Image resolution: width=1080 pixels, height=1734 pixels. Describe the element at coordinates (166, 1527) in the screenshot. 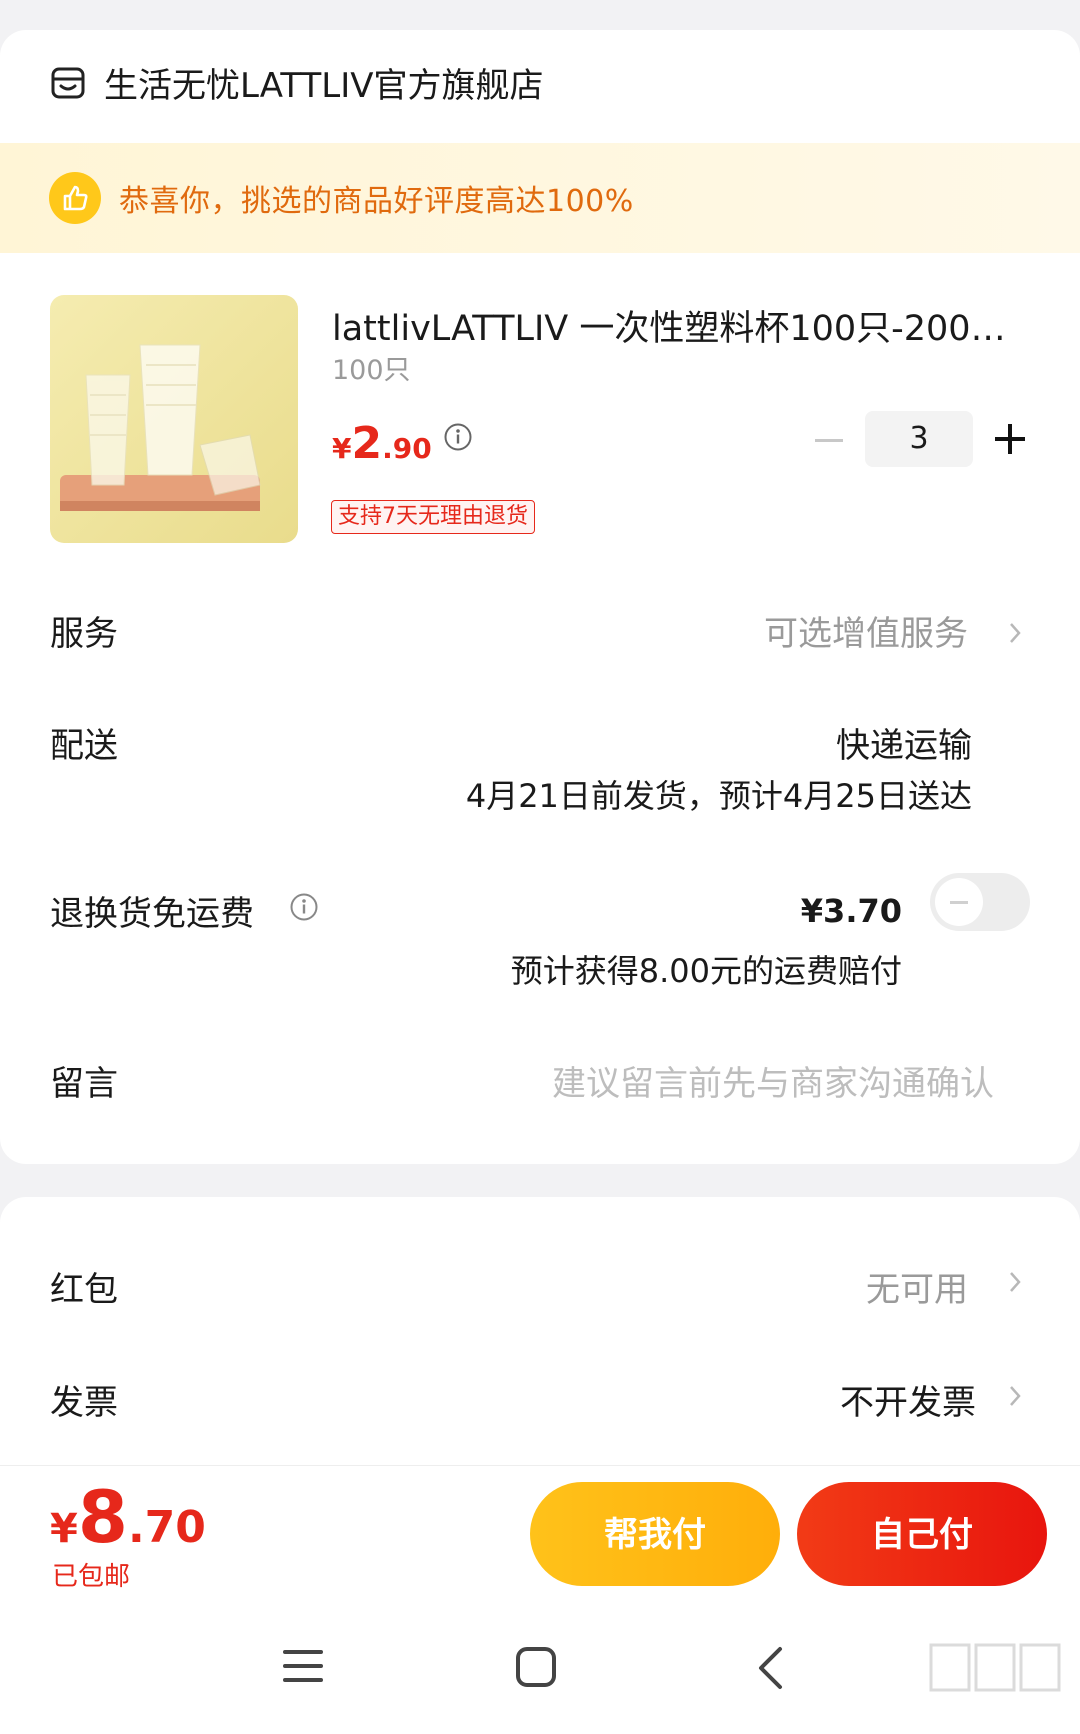

I see `total-decimal: .70` at that location.